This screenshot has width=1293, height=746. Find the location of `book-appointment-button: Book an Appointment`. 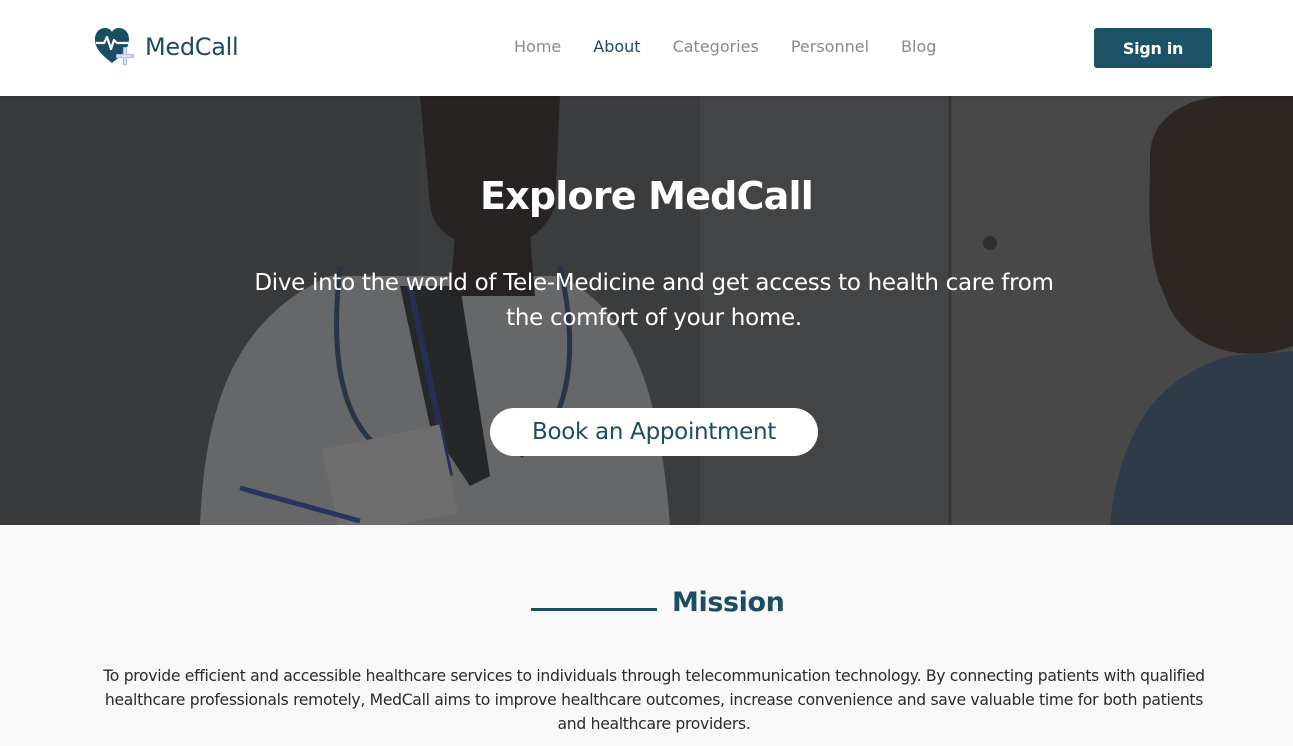

book-appointment-button: Book an Appointment is located at coordinates (654, 432).